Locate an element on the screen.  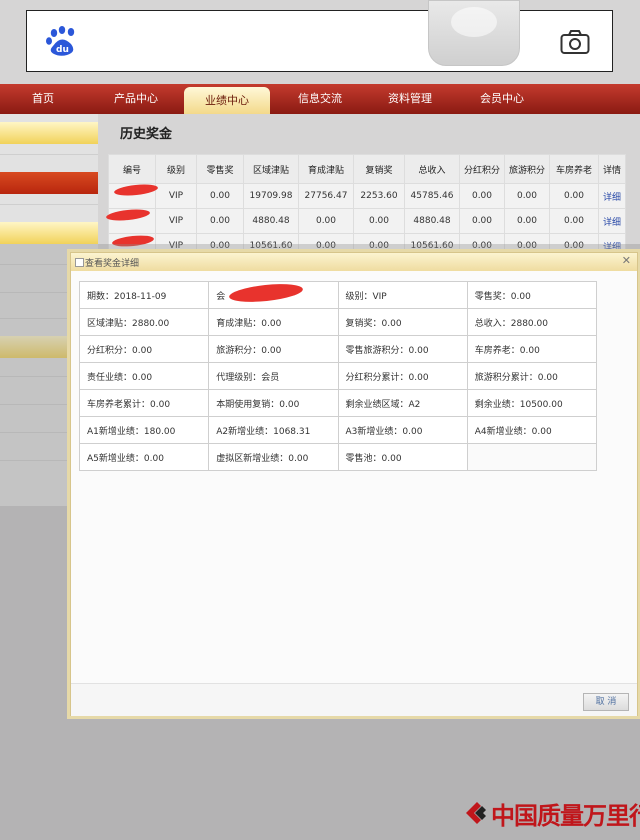
detail-cell: 本期使用复销：0.00 is located at coordinates (273, 403).